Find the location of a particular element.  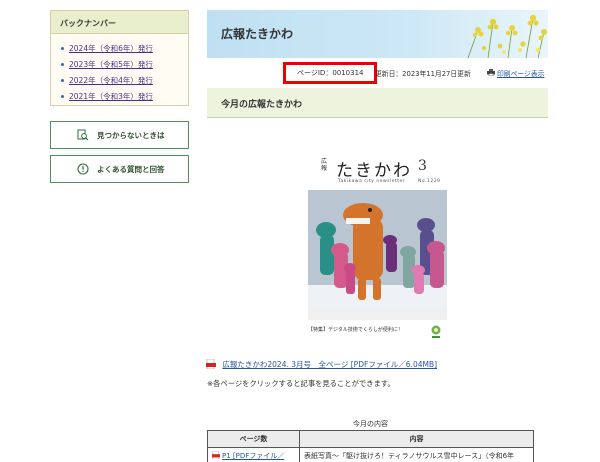

backnumber-link-2023: 2023年（令和5年）発行 is located at coordinates (111, 64).